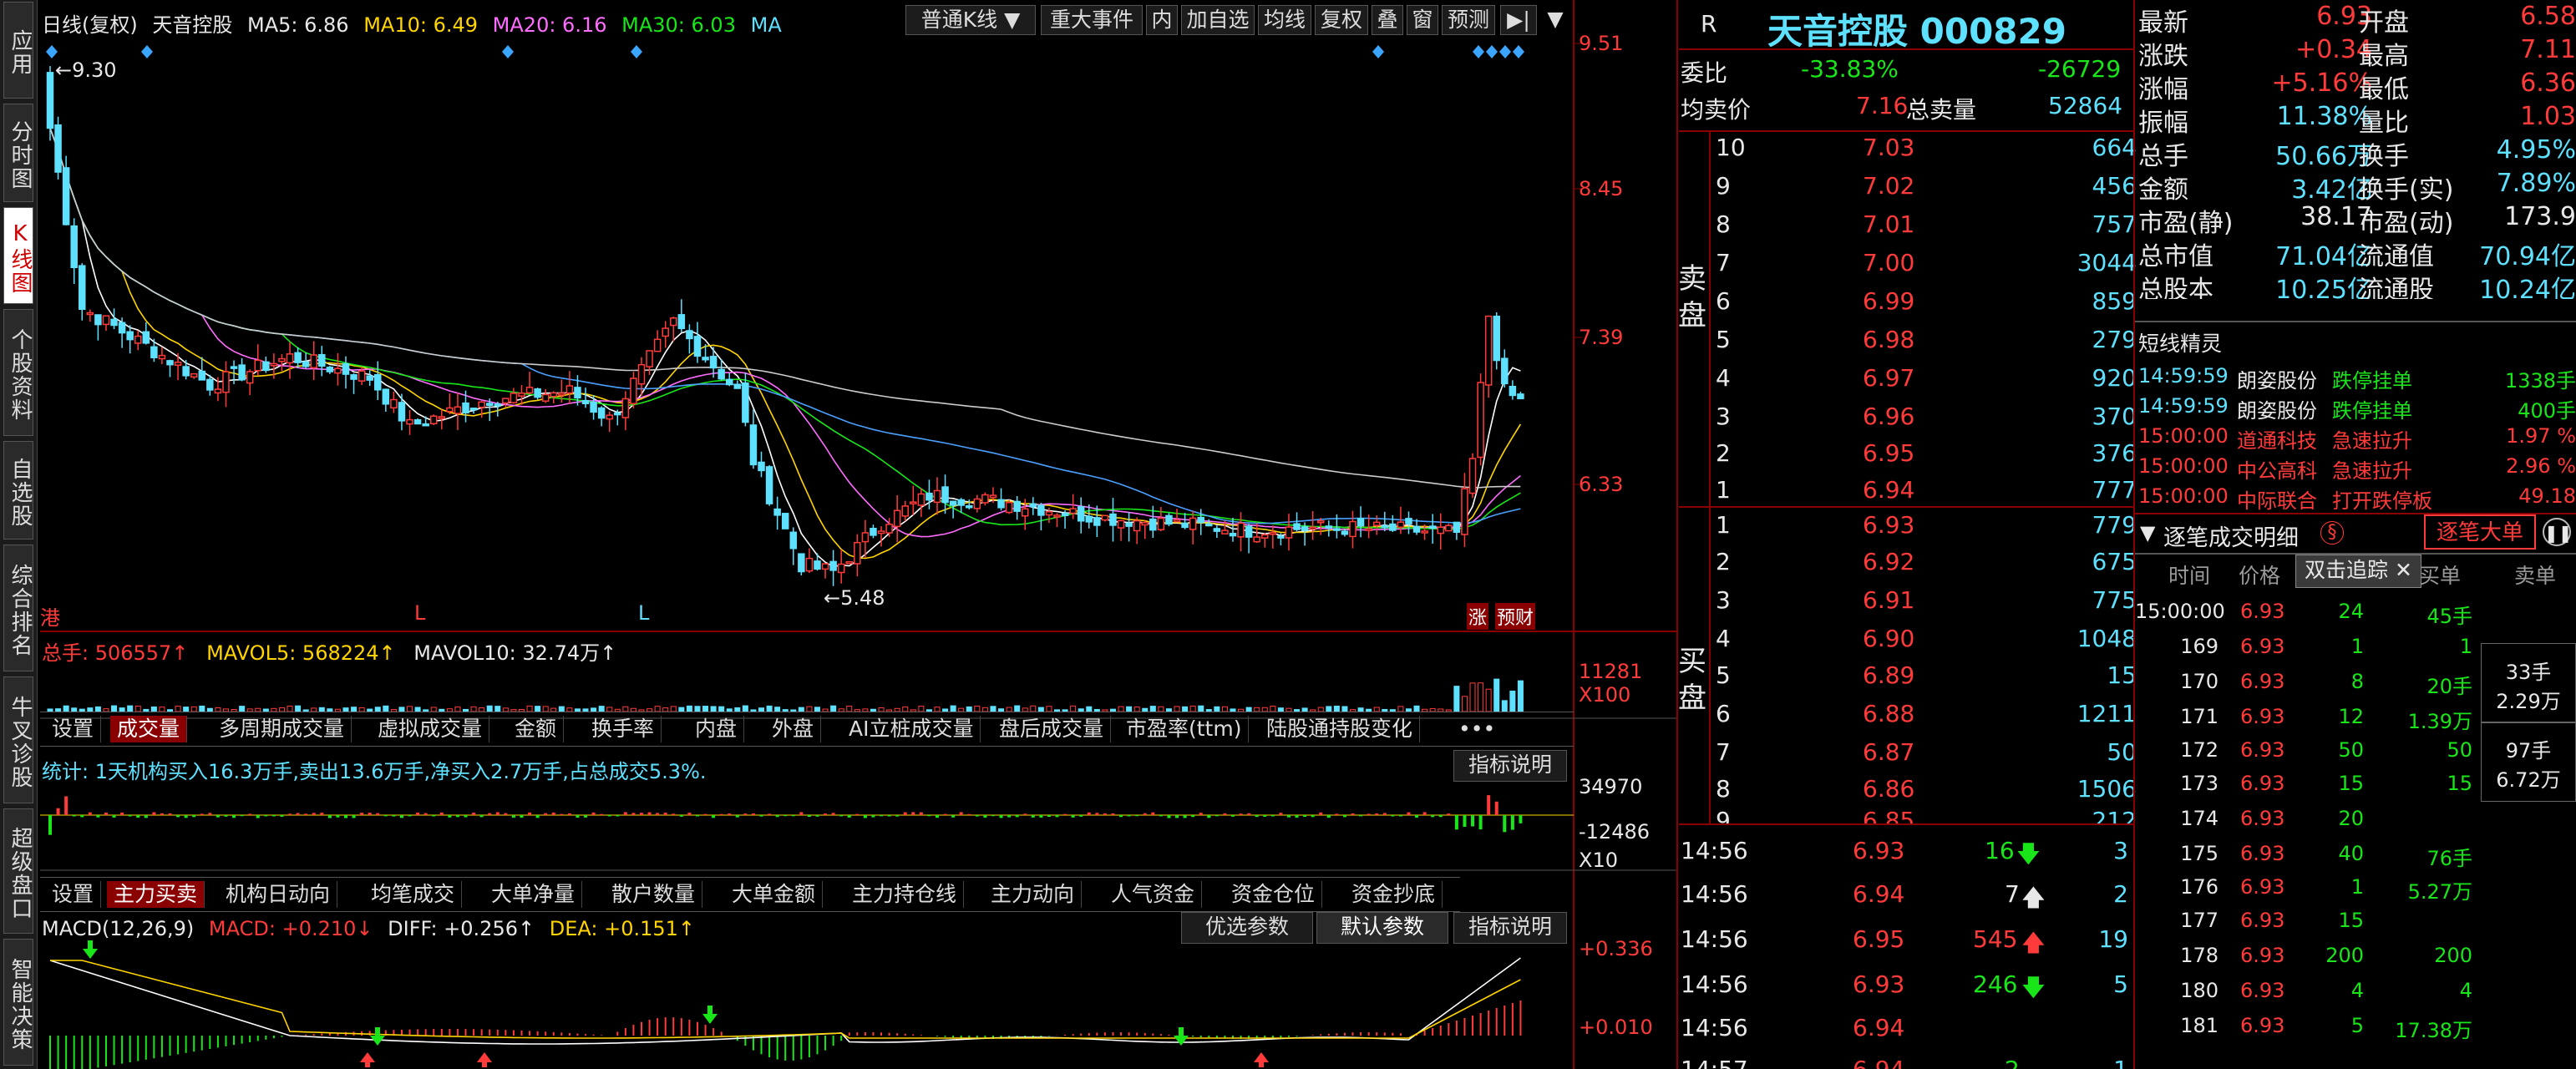 The height and width of the screenshot is (1069, 2576). I want to click on trade-detail-row: 172 6.93 50 50, so click(2306, 748).